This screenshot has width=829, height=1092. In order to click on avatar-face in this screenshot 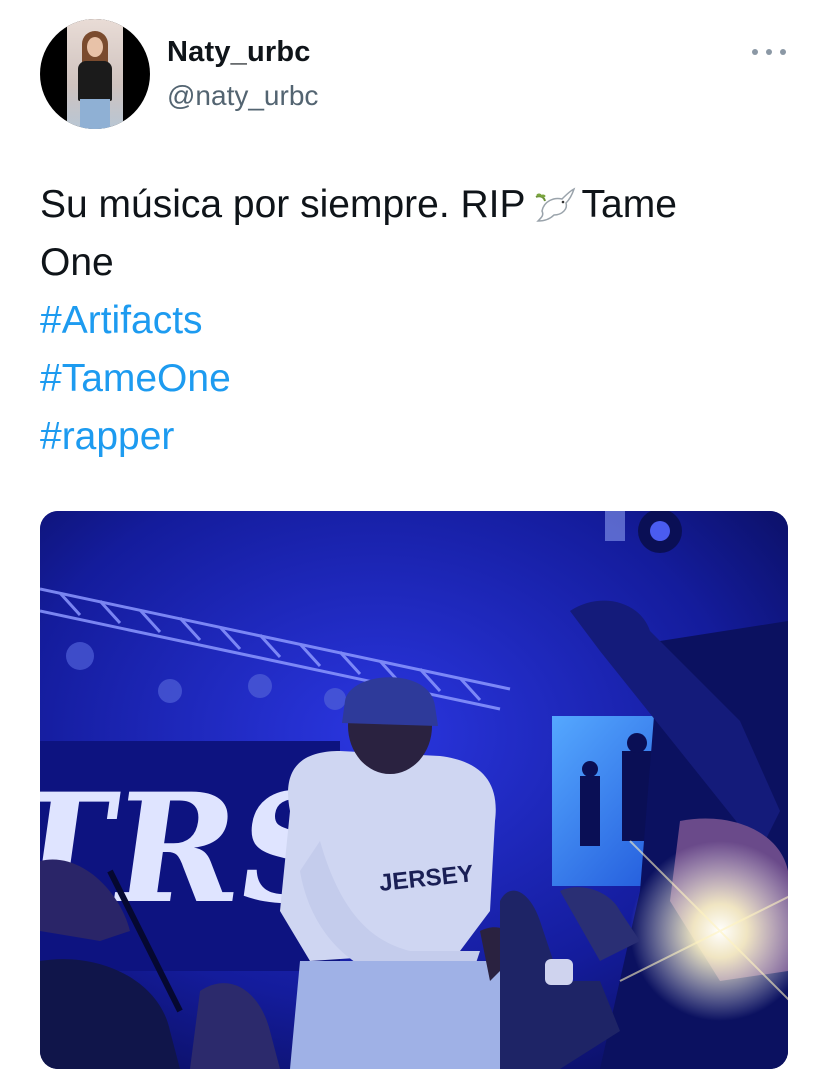, I will do `click(95, 47)`.